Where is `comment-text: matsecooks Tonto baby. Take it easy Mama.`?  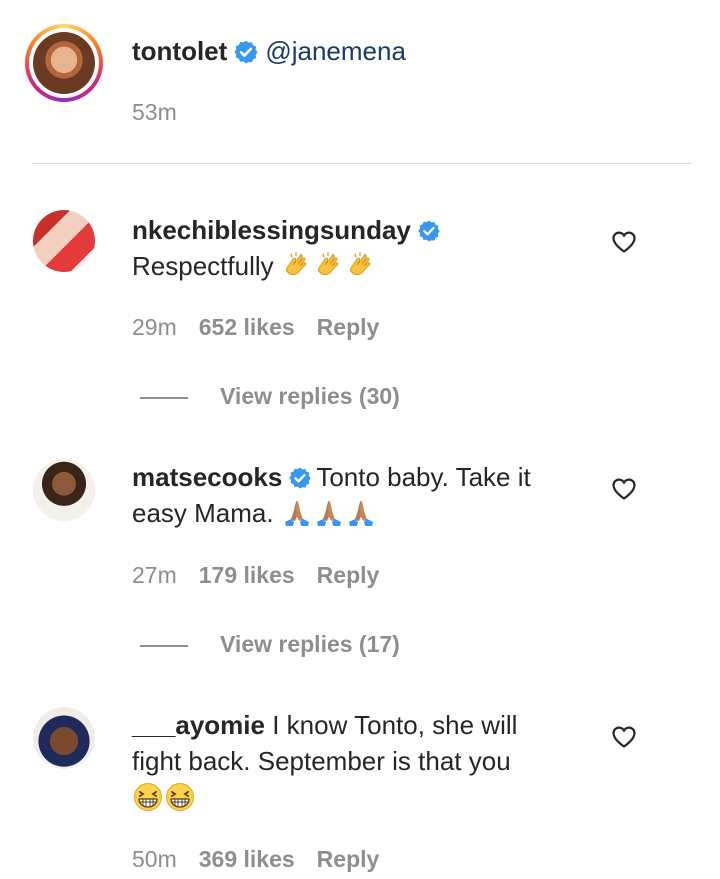 comment-text: matsecooks Tonto baby. Take it easy Mama. is located at coordinates (352, 495).